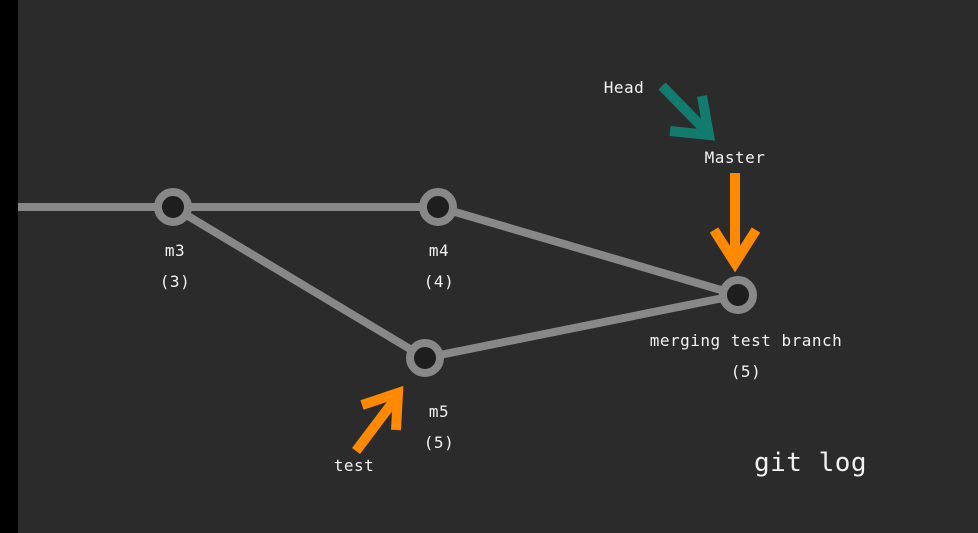 The width and height of the screenshot is (978, 533). What do you see at coordinates (438, 207) in the screenshot?
I see `node-m4` at bounding box center [438, 207].